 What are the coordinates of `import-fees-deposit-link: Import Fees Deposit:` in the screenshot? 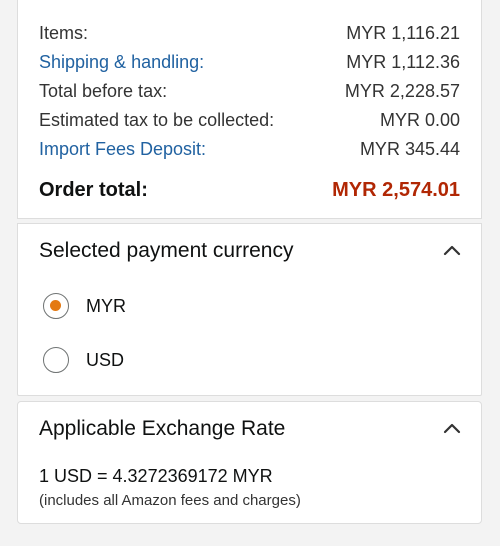 It's located at (122, 149).